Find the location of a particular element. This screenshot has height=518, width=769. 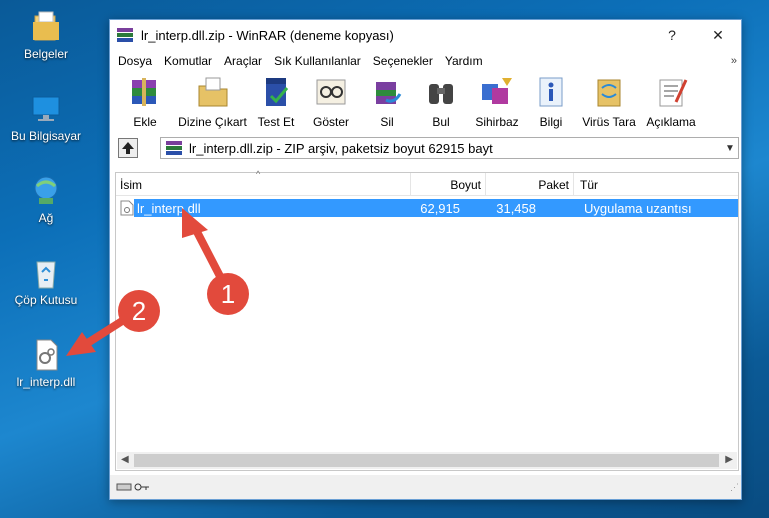

desktop-icon-network: Ağ is located at coordinates (46, 199).